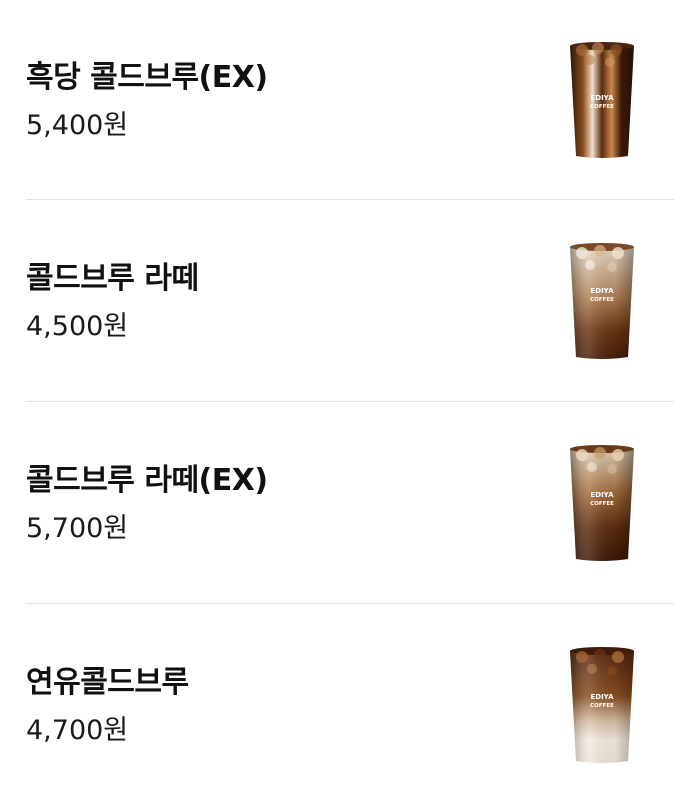  Describe the element at coordinates (77, 326) in the screenshot. I see `menu-item-price: 4,500원` at that location.